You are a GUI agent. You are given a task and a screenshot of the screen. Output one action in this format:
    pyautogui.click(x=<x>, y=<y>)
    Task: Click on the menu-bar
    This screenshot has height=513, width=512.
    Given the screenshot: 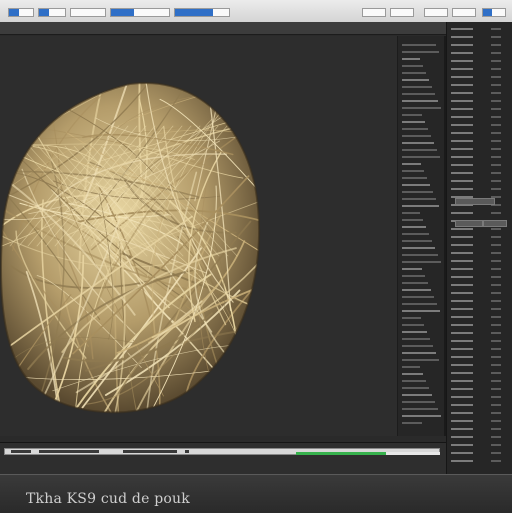 What is the action you would take?
    pyautogui.click(x=256, y=28)
    